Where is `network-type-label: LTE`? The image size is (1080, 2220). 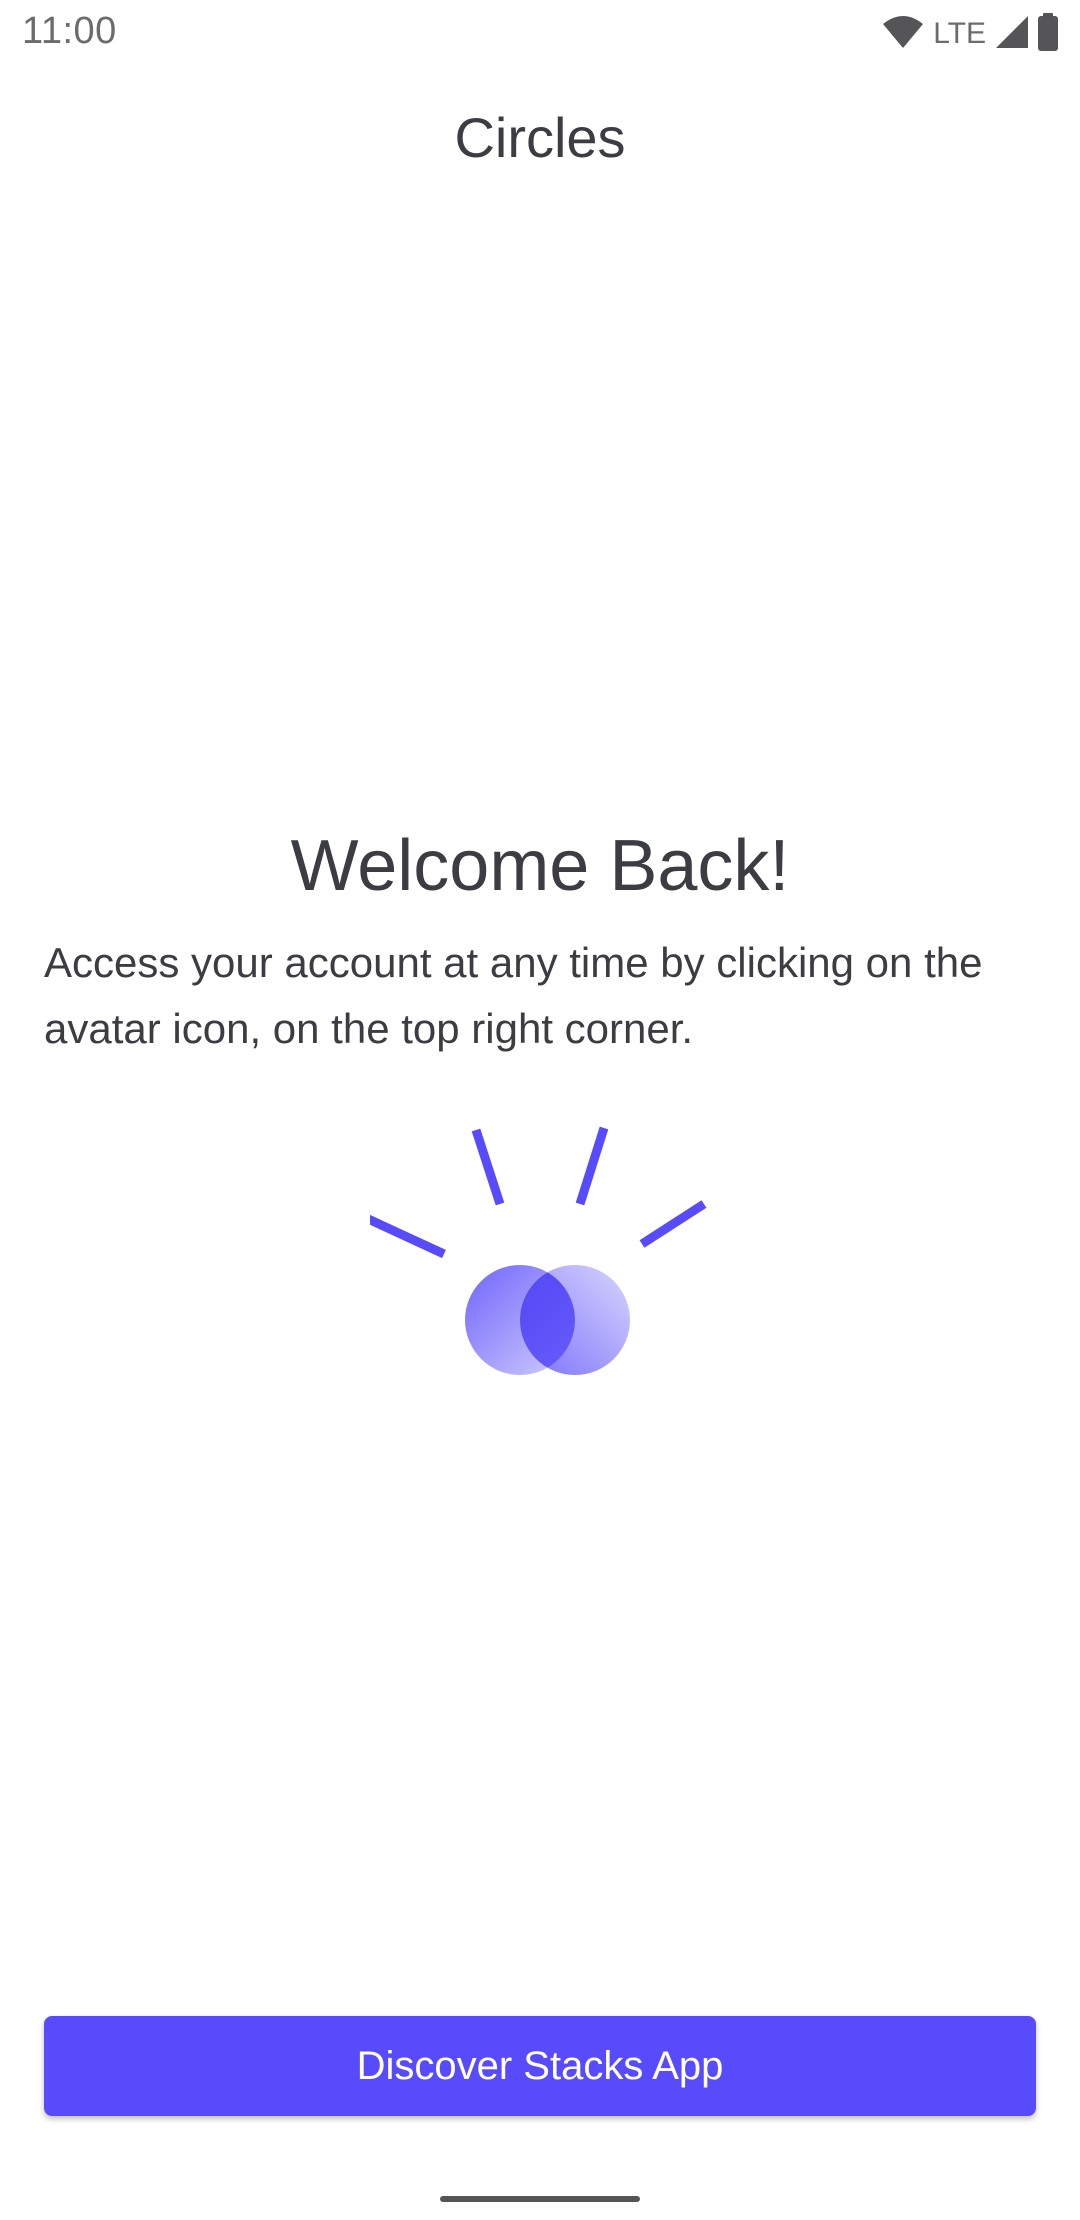
network-type-label: LTE is located at coordinates (959, 33).